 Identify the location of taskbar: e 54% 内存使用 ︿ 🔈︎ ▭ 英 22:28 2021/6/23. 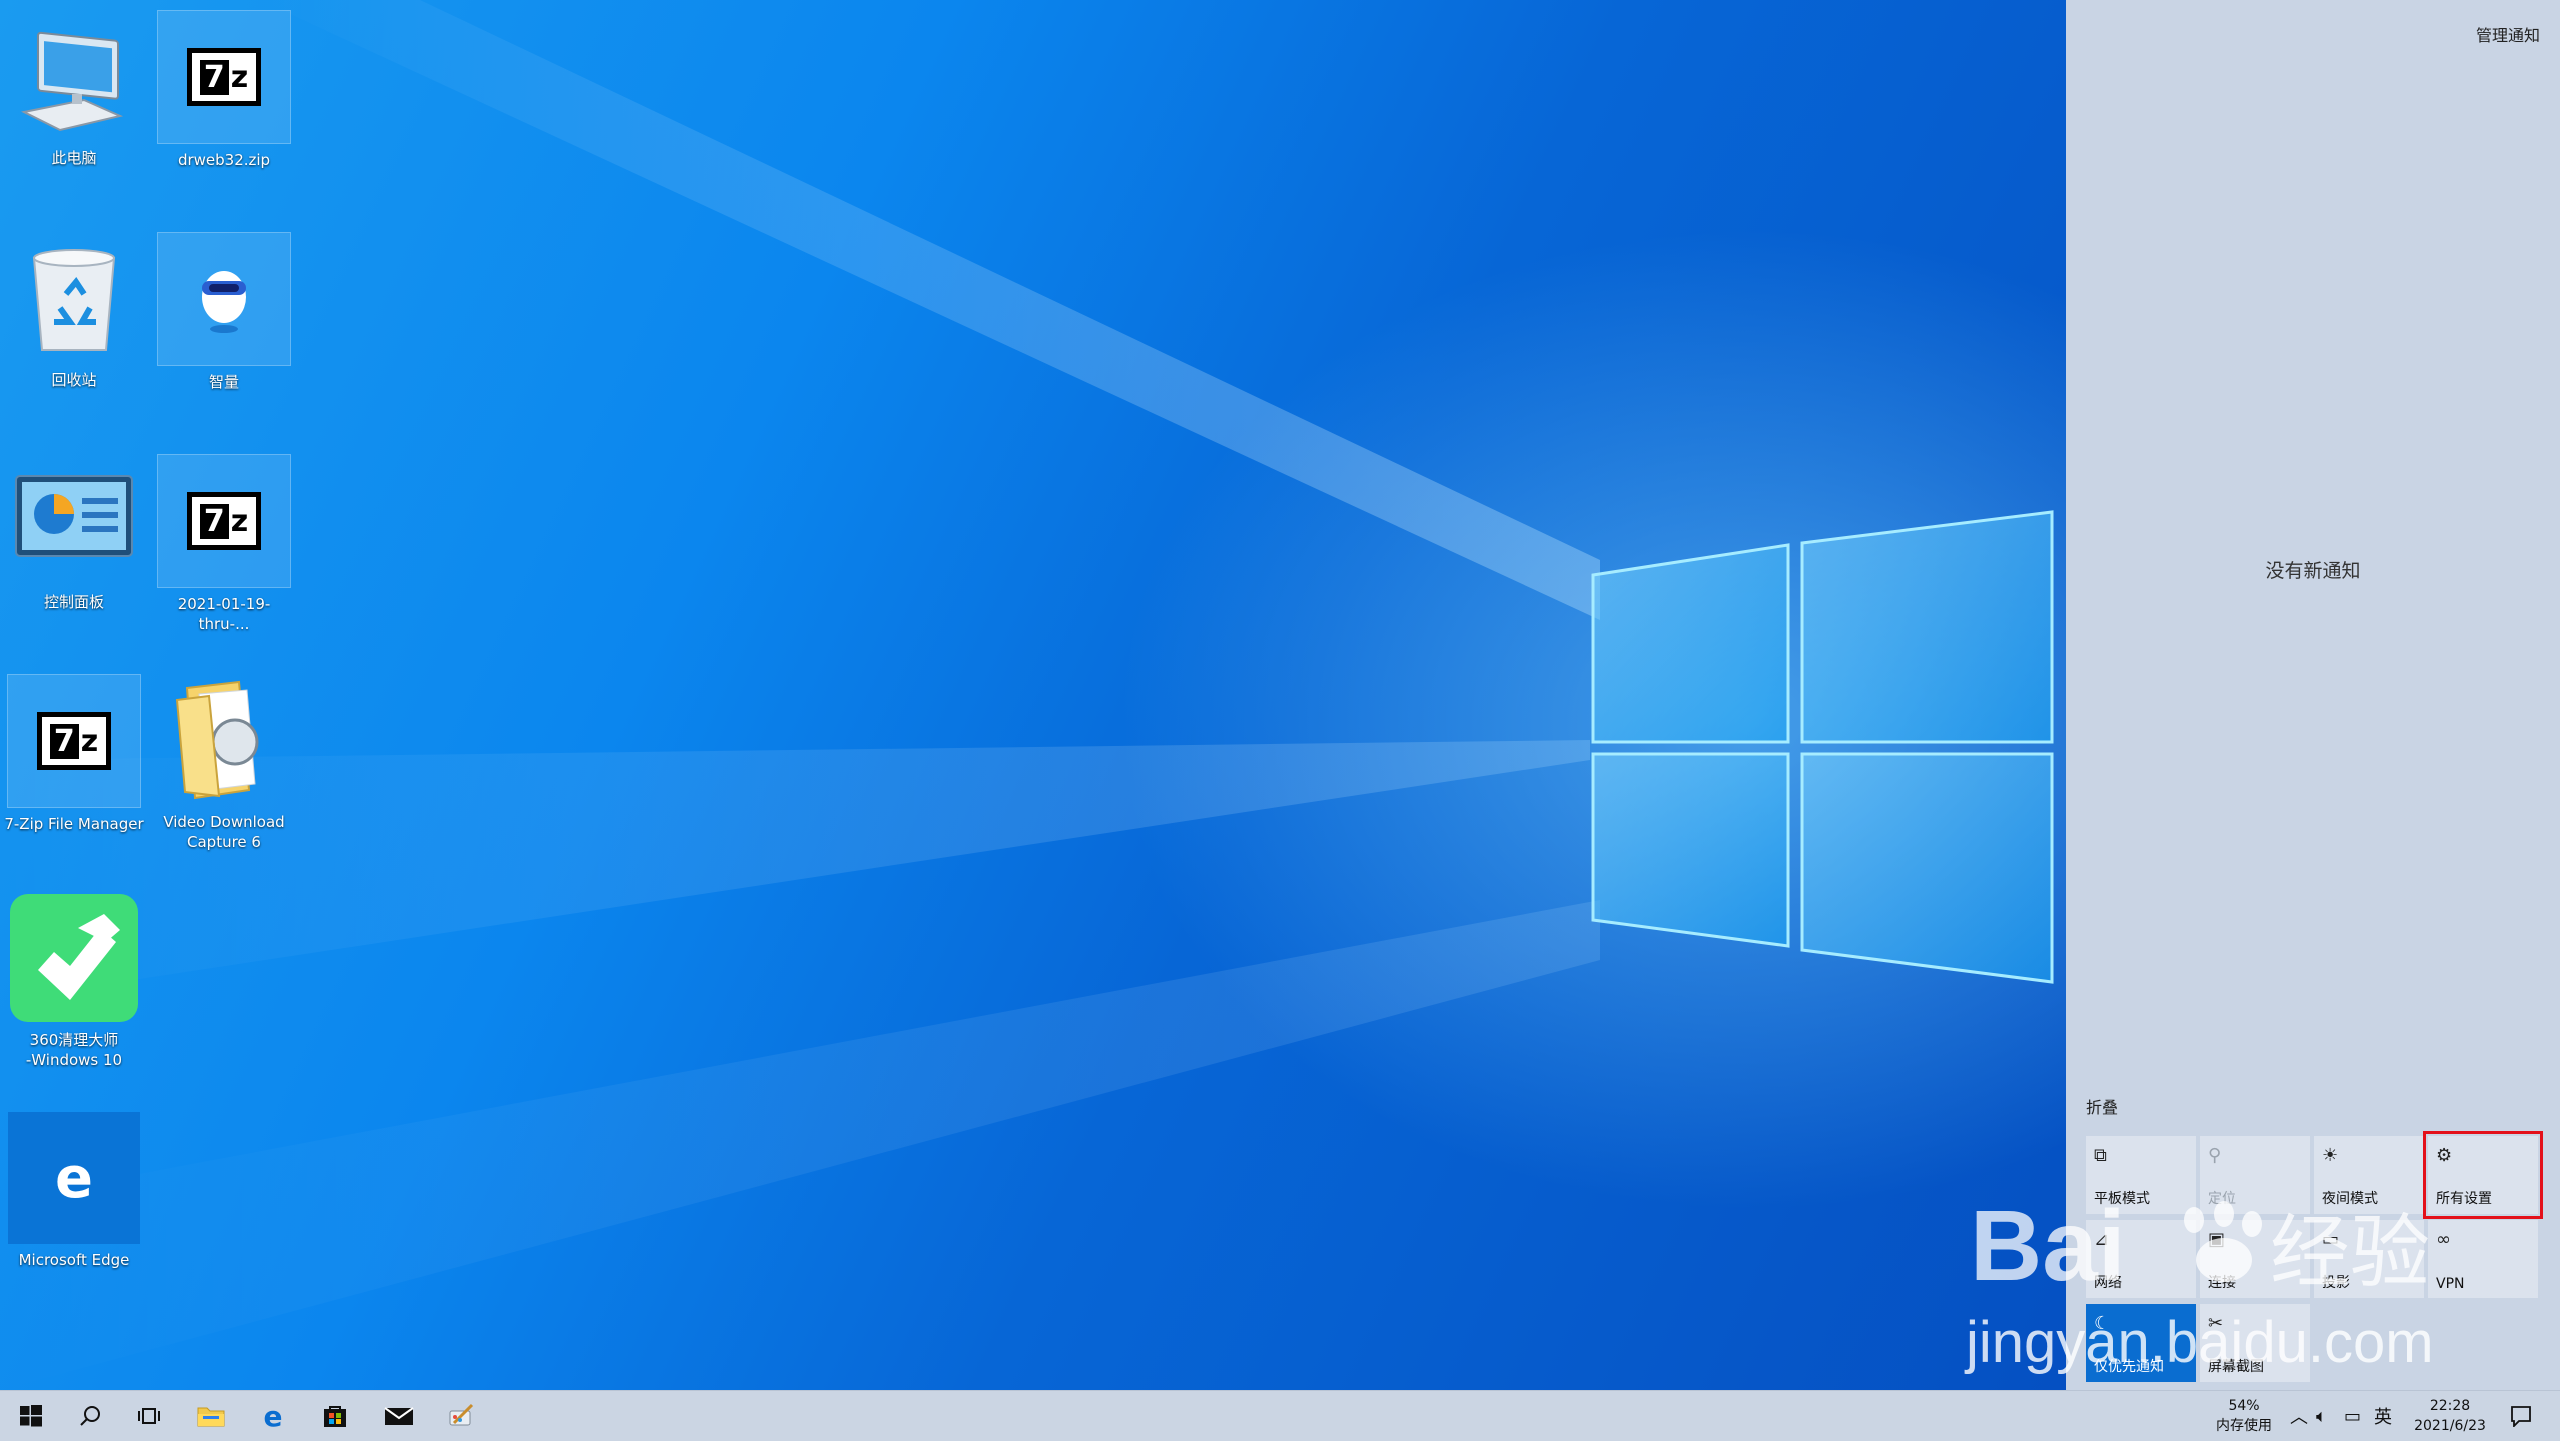
(1280, 1415).